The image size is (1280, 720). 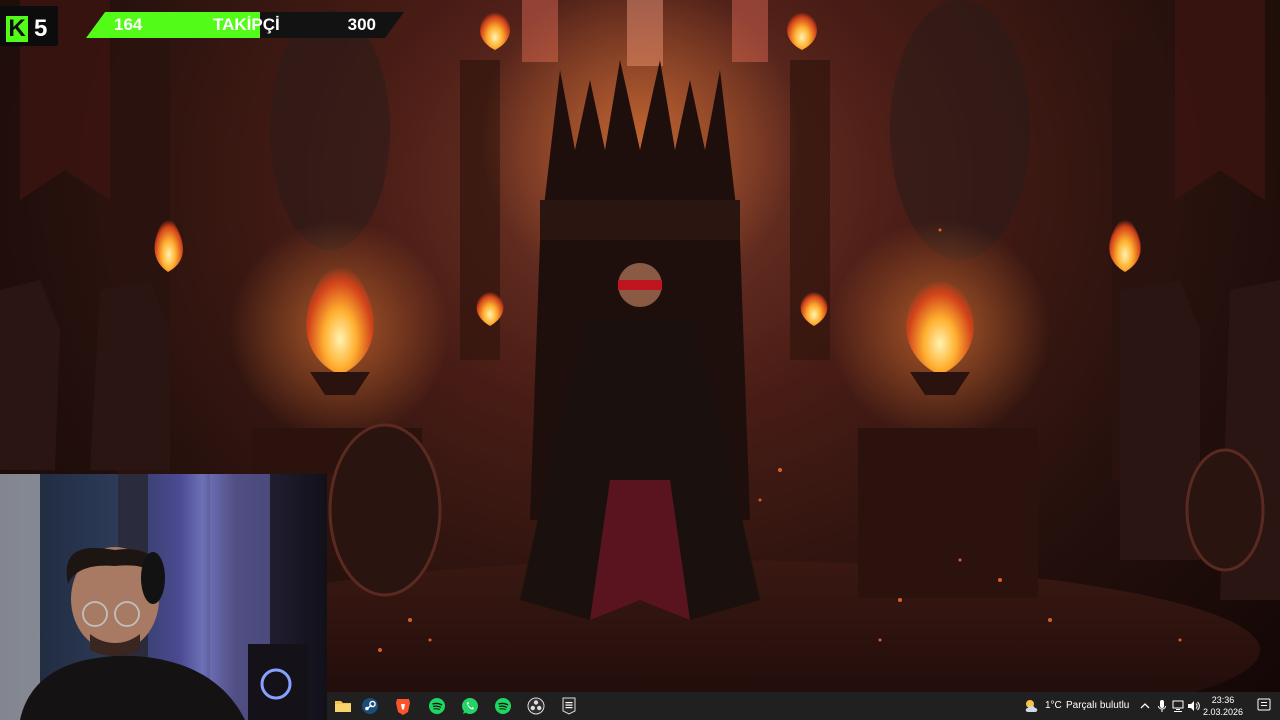 What do you see at coordinates (1264, 705) in the screenshot?
I see `notification-icon` at bounding box center [1264, 705].